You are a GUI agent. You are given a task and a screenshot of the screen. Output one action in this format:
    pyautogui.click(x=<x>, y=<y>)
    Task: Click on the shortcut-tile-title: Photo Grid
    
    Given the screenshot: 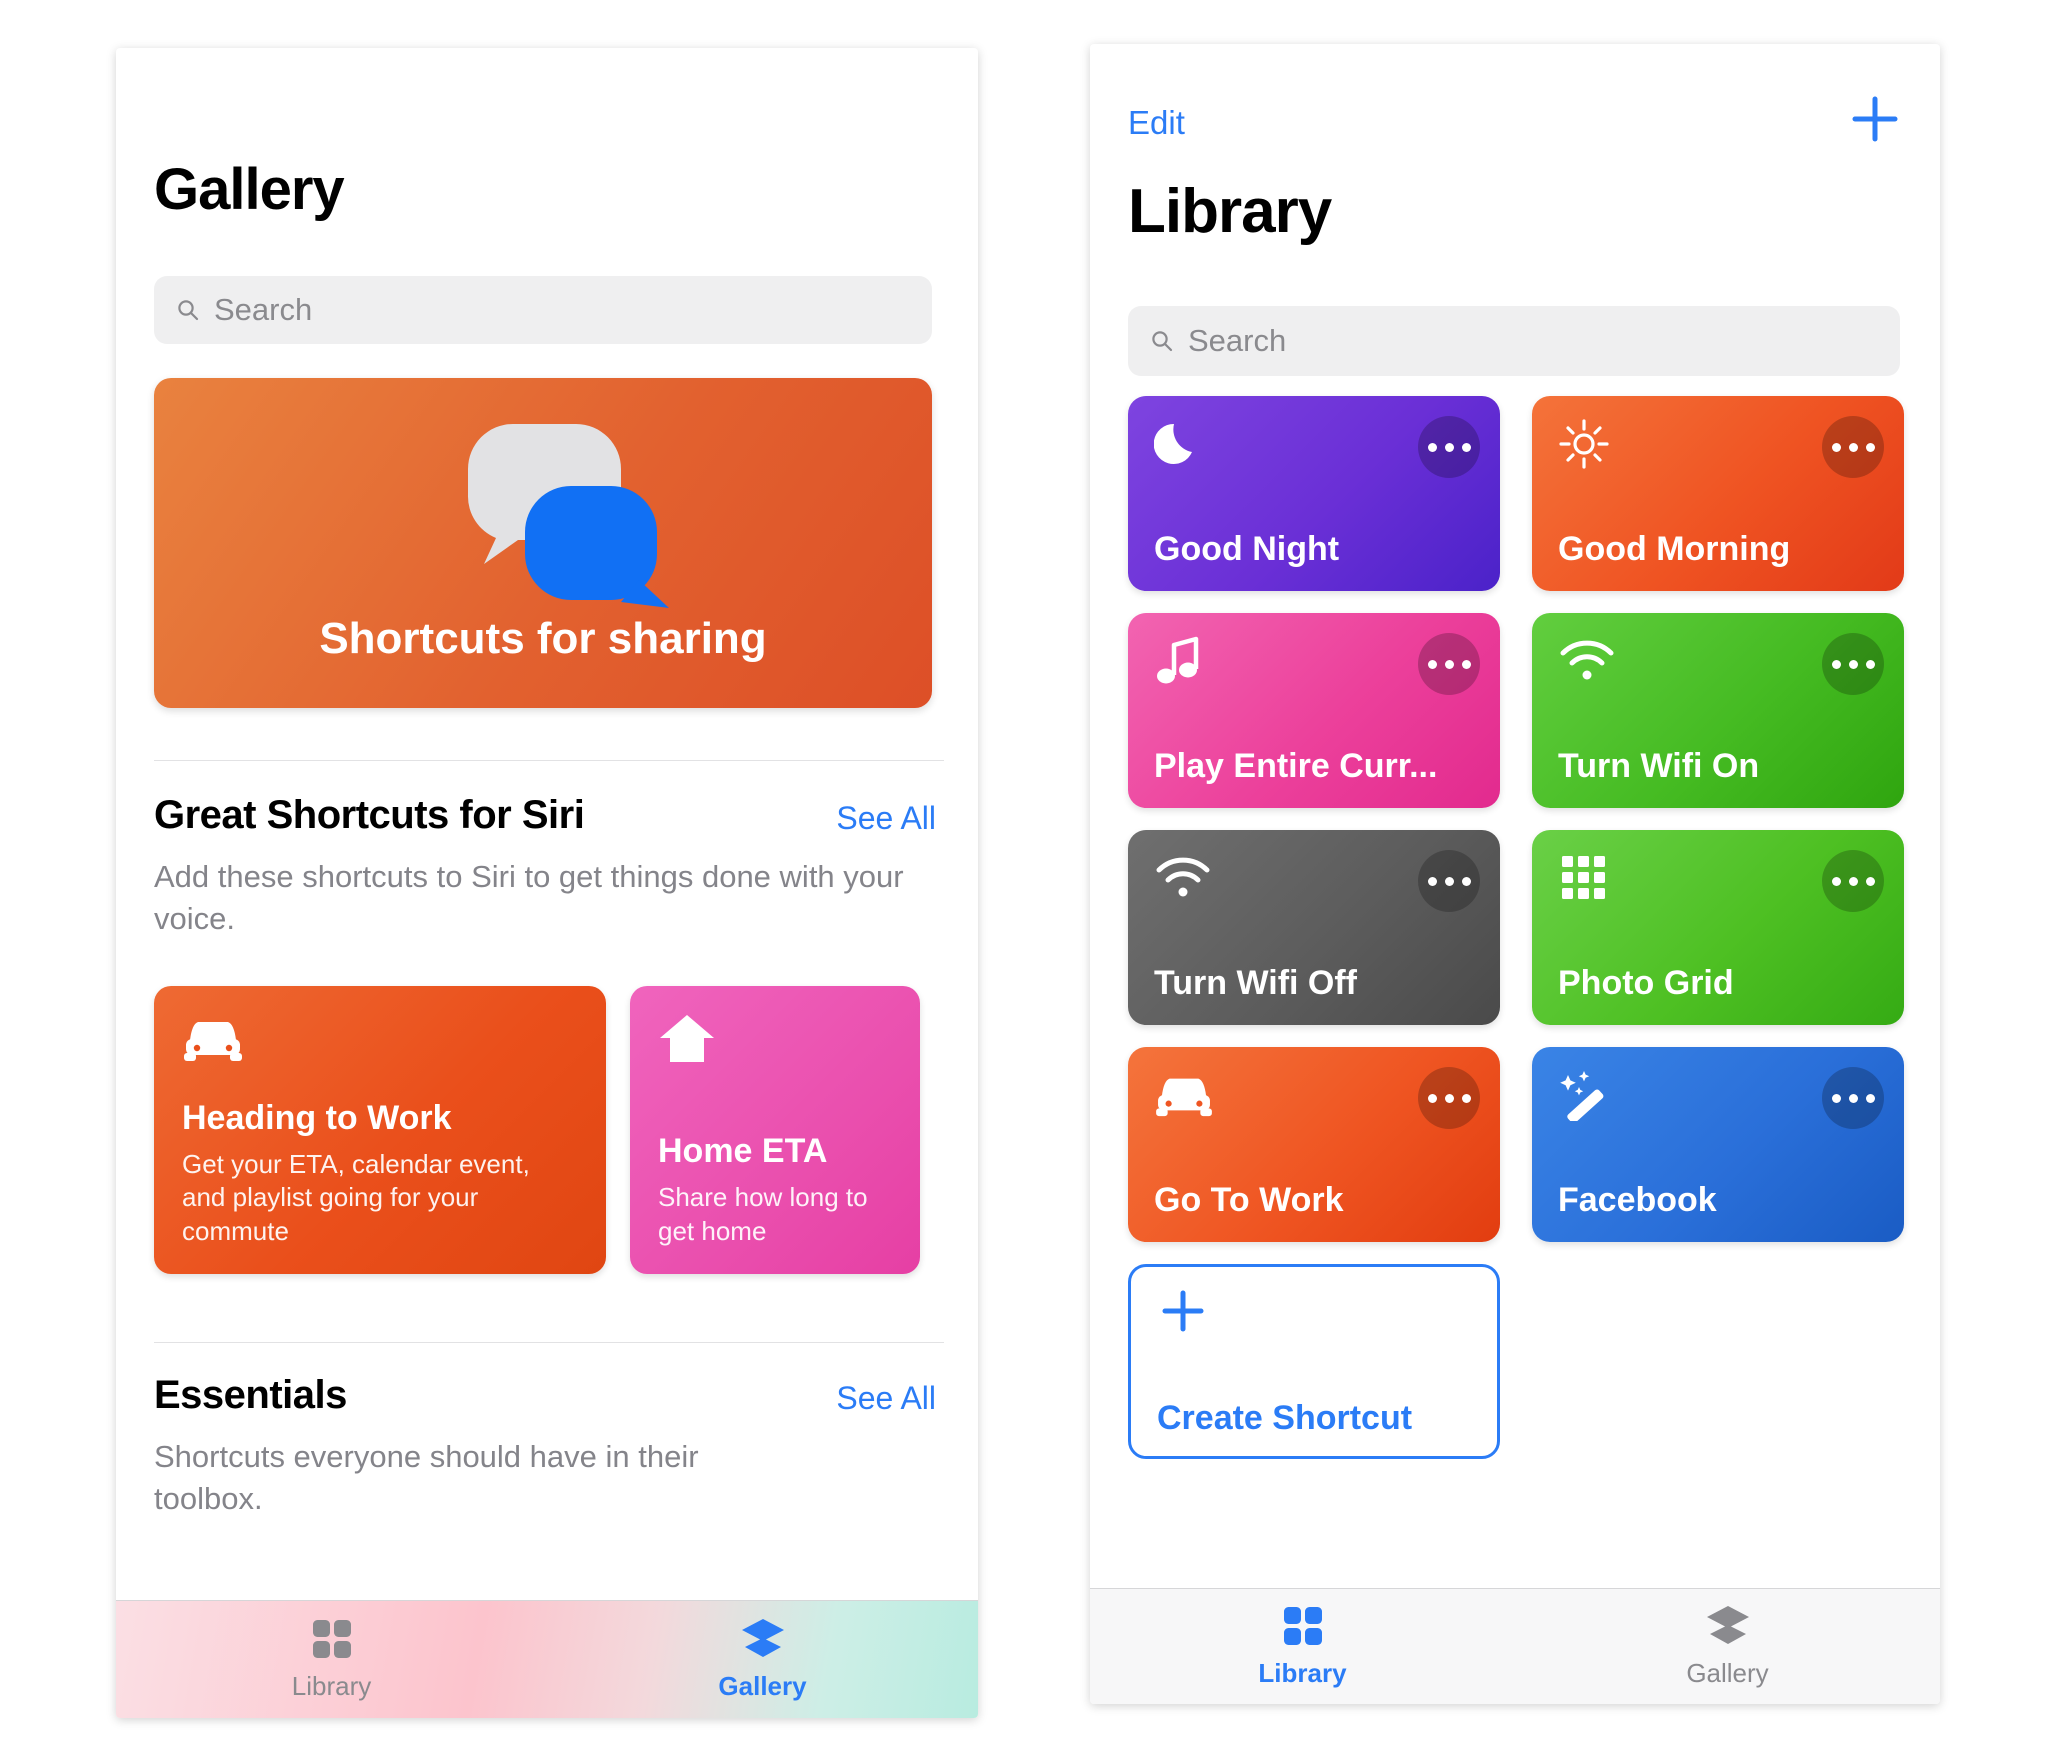 What is the action you would take?
    pyautogui.click(x=1646, y=983)
    